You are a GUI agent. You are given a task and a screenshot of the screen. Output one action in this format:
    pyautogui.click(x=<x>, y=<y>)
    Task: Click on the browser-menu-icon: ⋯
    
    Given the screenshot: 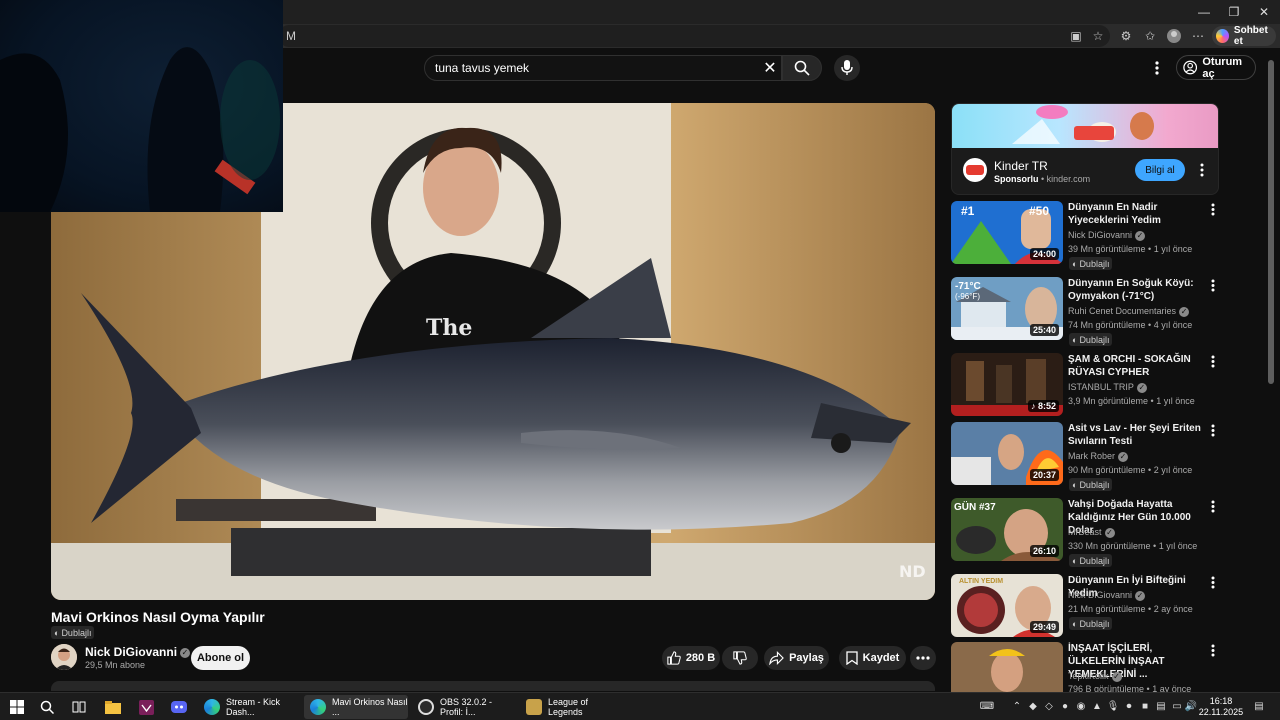 What is the action you would take?
    pyautogui.click(x=1198, y=36)
    